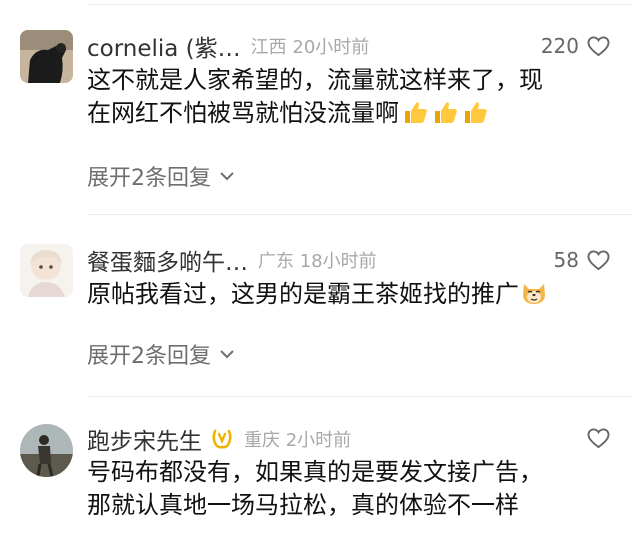  What do you see at coordinates (446, 116) in the screenshot?
I see `thumbs-up-emoji` at bounding box center [446, 116].